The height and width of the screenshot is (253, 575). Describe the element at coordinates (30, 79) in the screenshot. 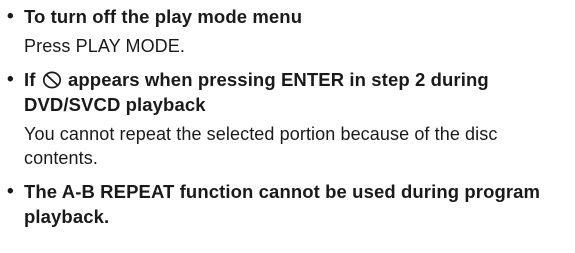

I see `heading-prefix: If` at that location.